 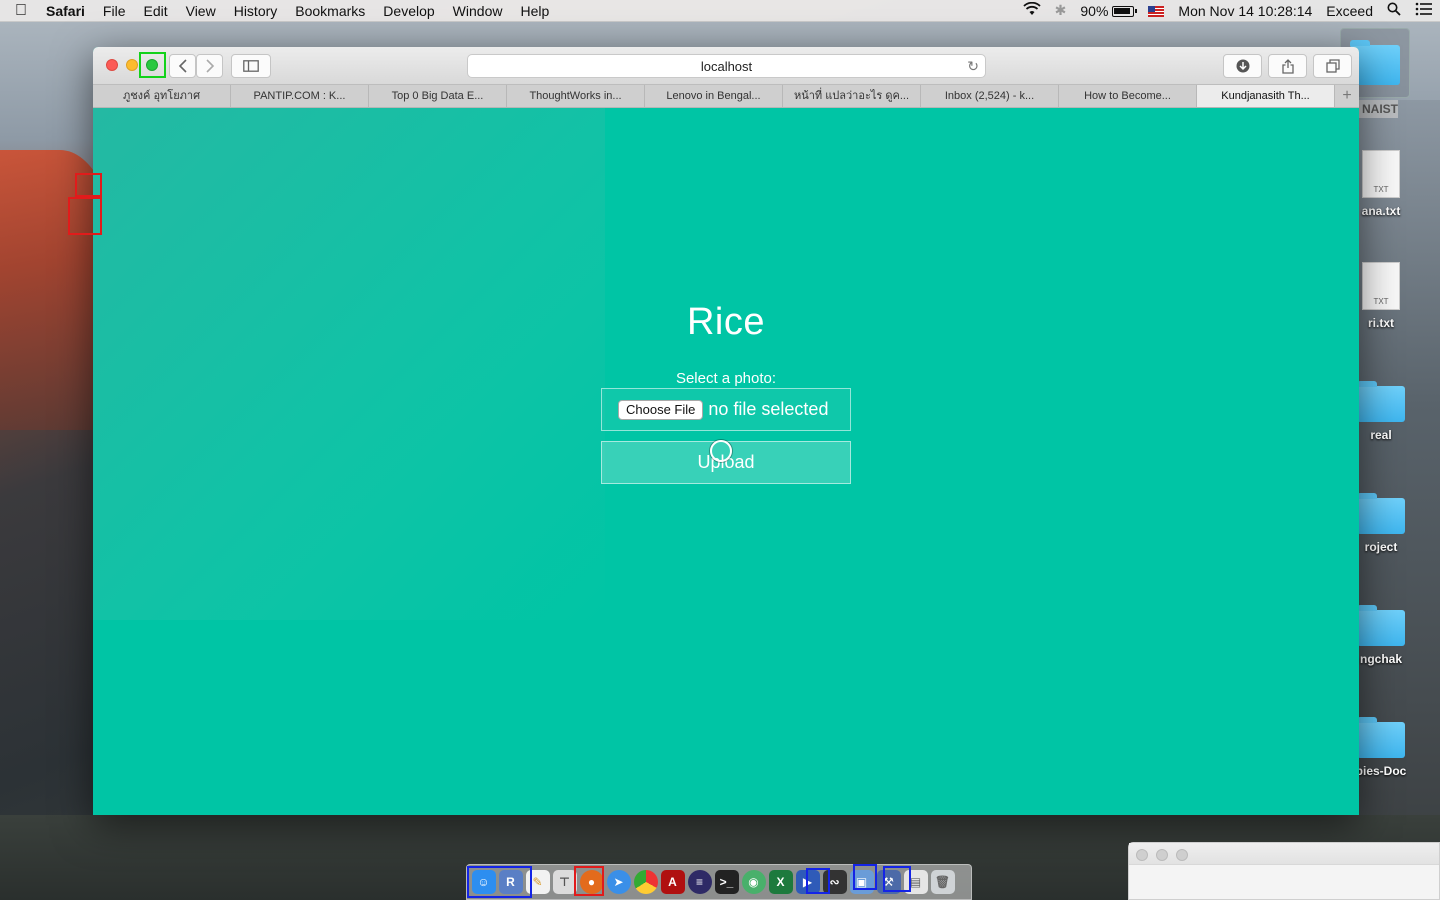 I want to click on browser-toolbar: localhost ↻, so click(x=726, y=66).